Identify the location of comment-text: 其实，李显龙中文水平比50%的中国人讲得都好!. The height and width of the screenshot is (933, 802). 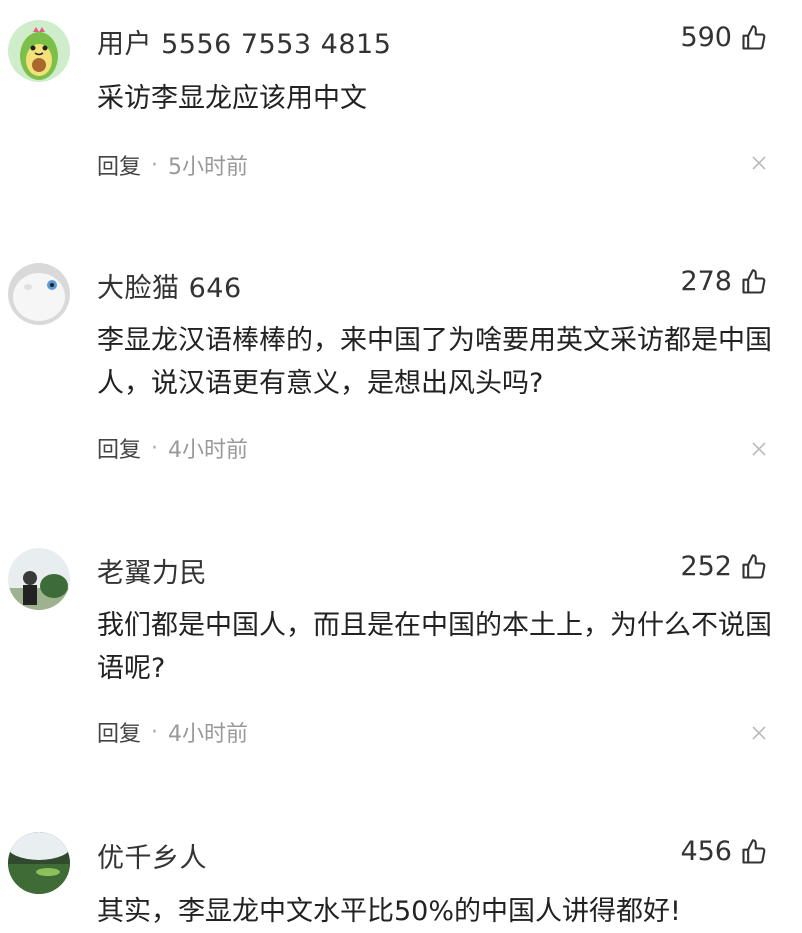
(389, 911).